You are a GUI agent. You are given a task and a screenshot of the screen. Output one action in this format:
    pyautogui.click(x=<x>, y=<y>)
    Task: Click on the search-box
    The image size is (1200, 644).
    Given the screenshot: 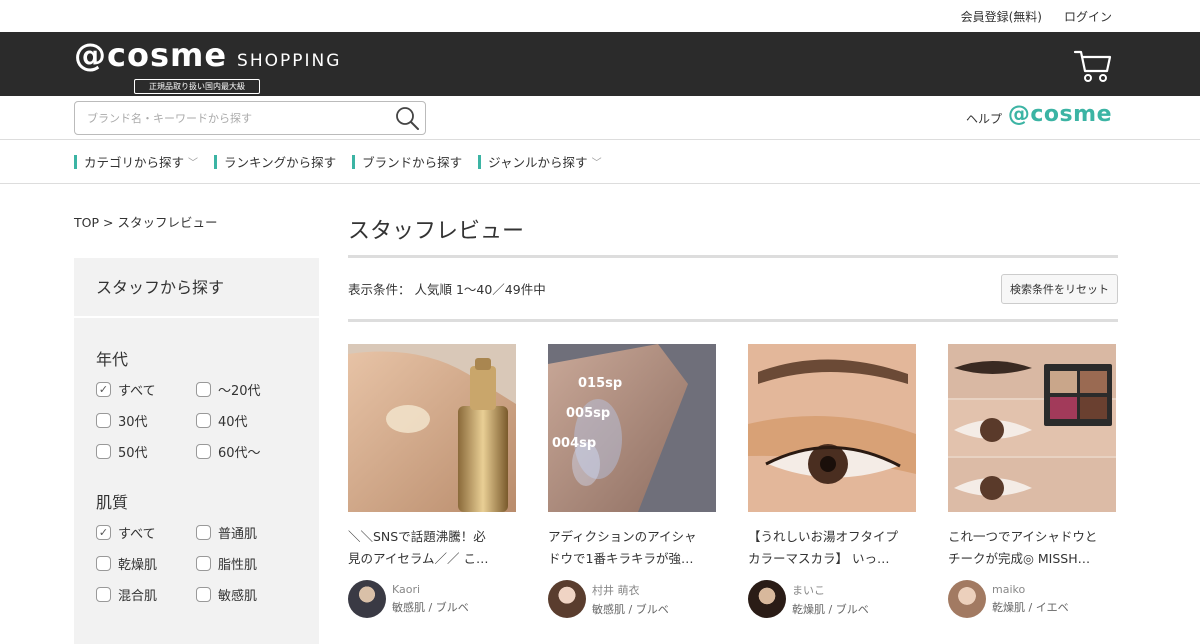 What is the action you would take?
    pyautogui.click(x=250, y=118)
    